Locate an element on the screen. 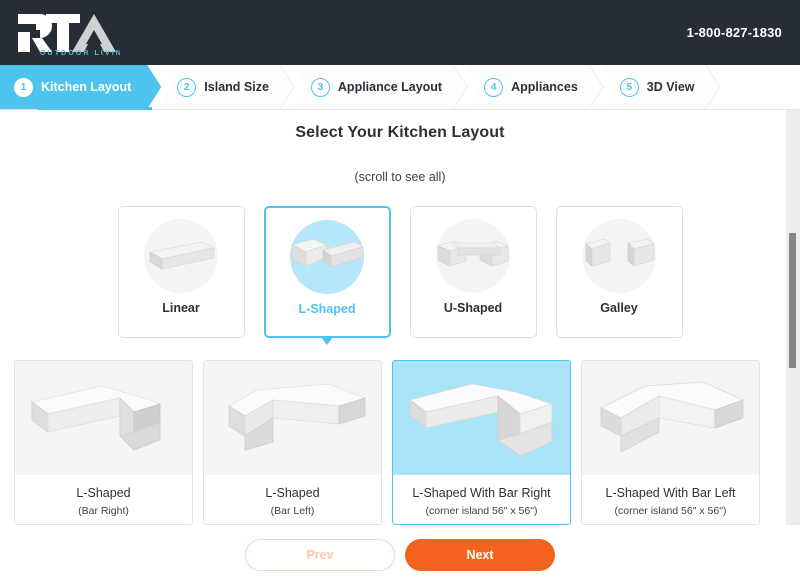 Image resolution: width=800 pixels, height=585 pixels. step-island-size: 2 Island Size is located at coordinates (227, 87).